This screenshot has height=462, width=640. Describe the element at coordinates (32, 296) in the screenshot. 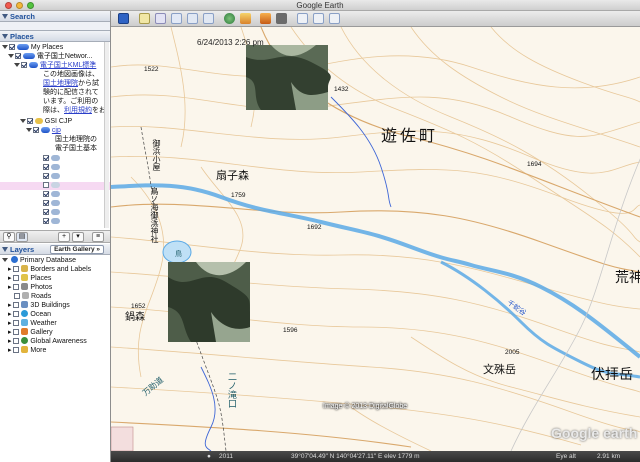

I see `layer-item: Roads` at that location.